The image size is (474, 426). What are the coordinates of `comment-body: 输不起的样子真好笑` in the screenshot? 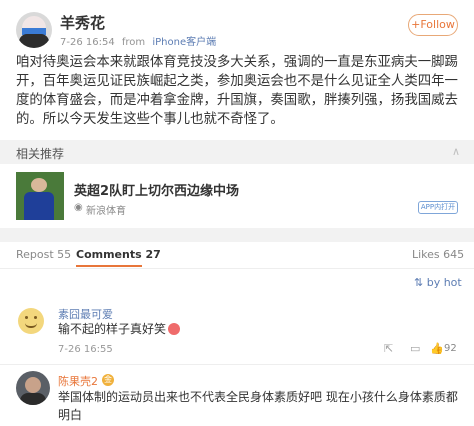 It's located at (112, 329).